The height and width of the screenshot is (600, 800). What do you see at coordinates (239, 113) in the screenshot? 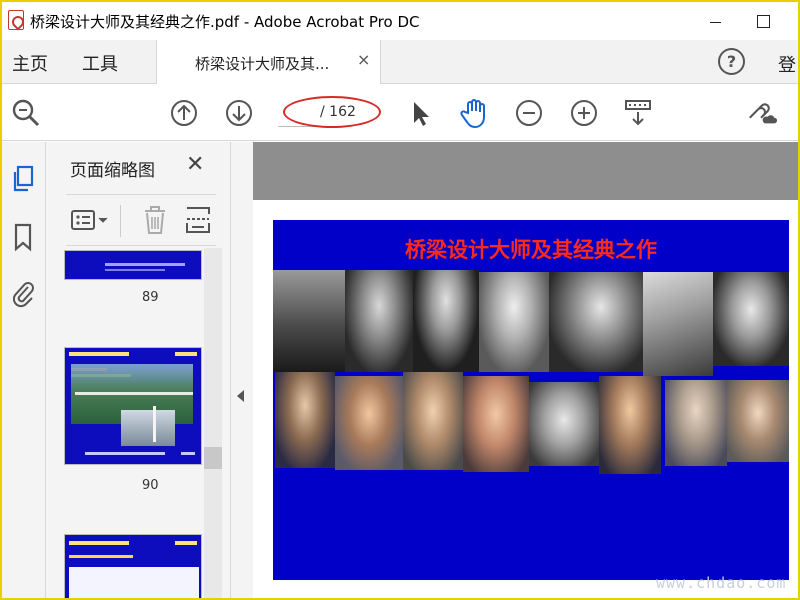
I see `page-down-icon` at bounding box center [239, 113].